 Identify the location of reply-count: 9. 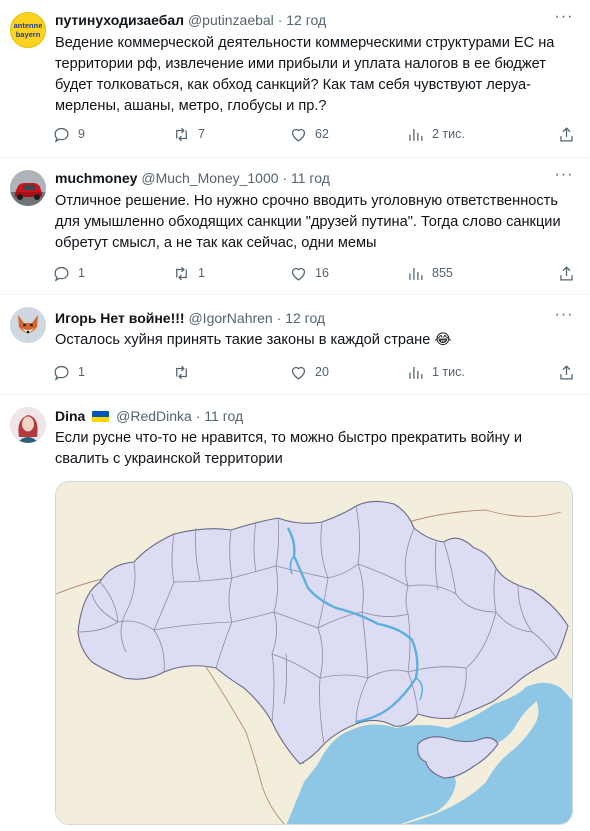
(81, 134).